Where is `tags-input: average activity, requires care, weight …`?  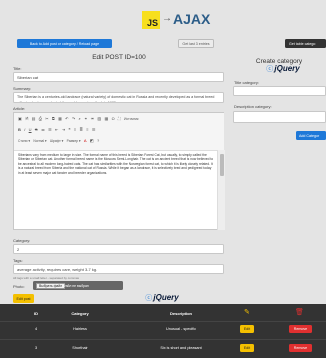
tags-input: average activity, requires care, weight … is located at coordinates (118, 269).